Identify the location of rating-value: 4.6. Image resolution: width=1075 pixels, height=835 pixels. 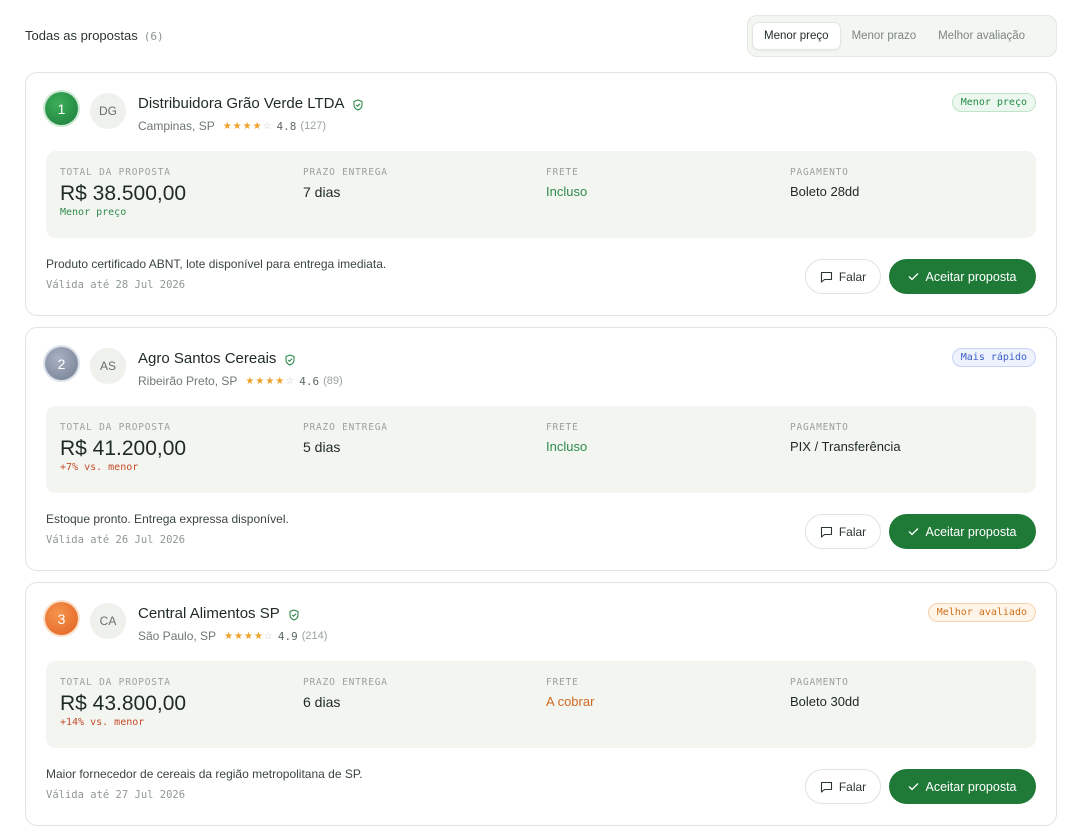
(309, 381).